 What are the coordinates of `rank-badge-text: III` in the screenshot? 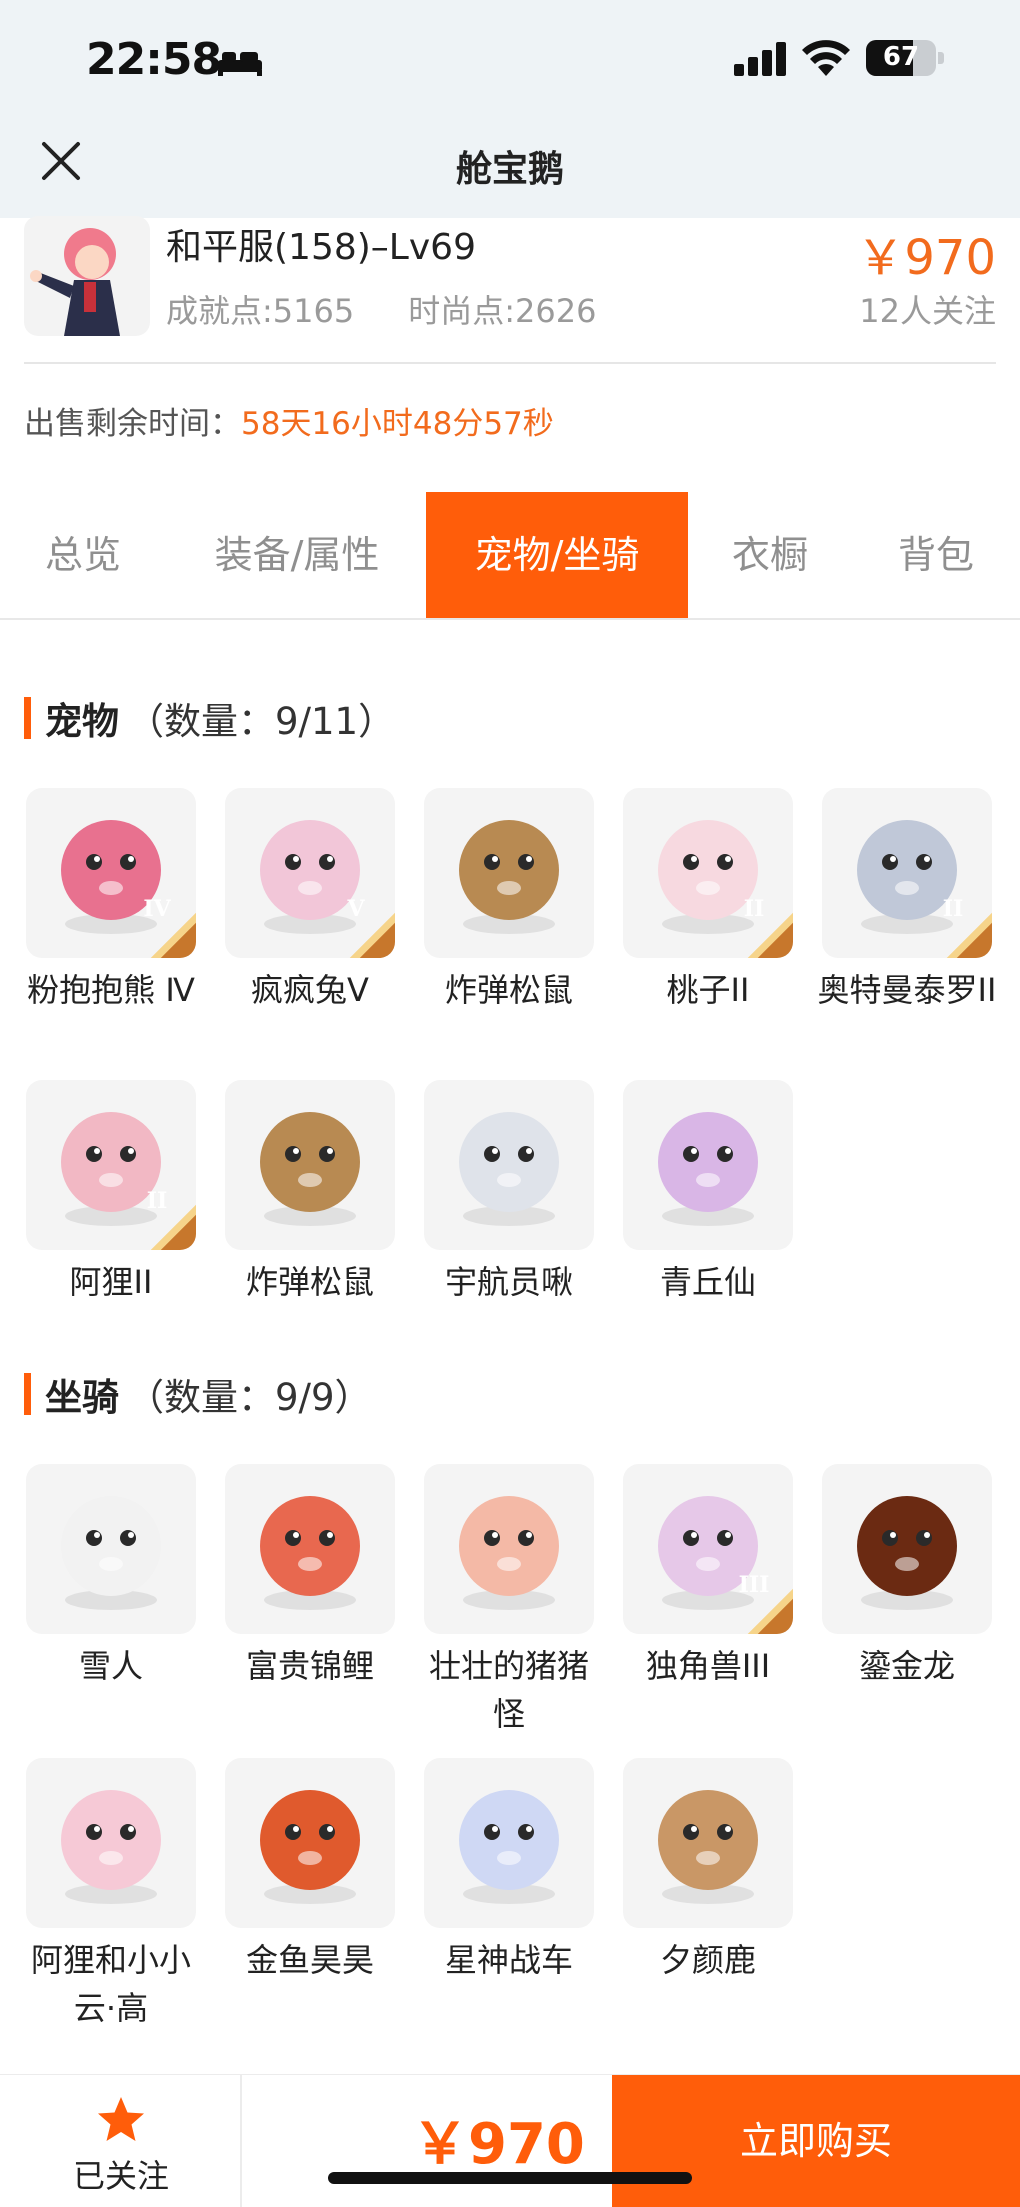 It's located at (754, 1585).